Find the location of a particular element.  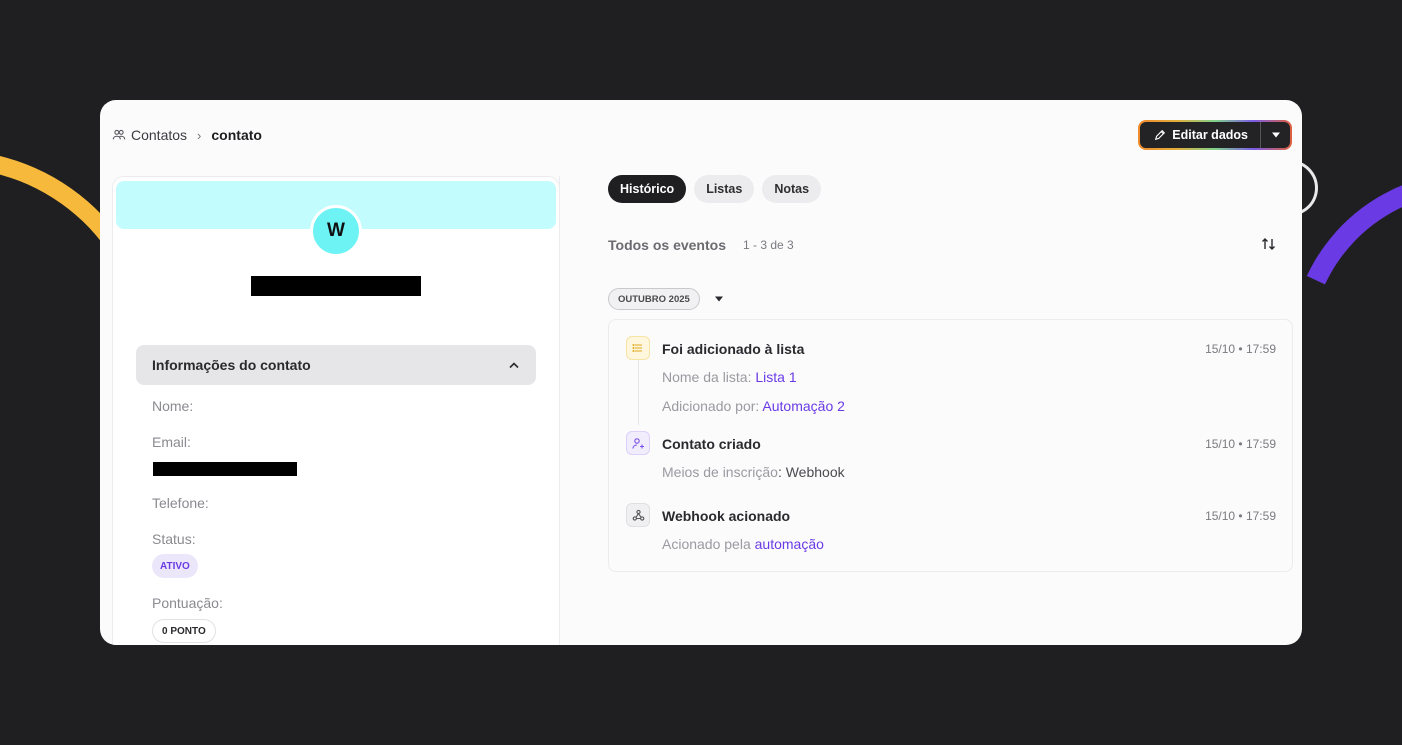

event-detail-line: Nome da lista: Lista 1 is located at coordinates (729, 377).